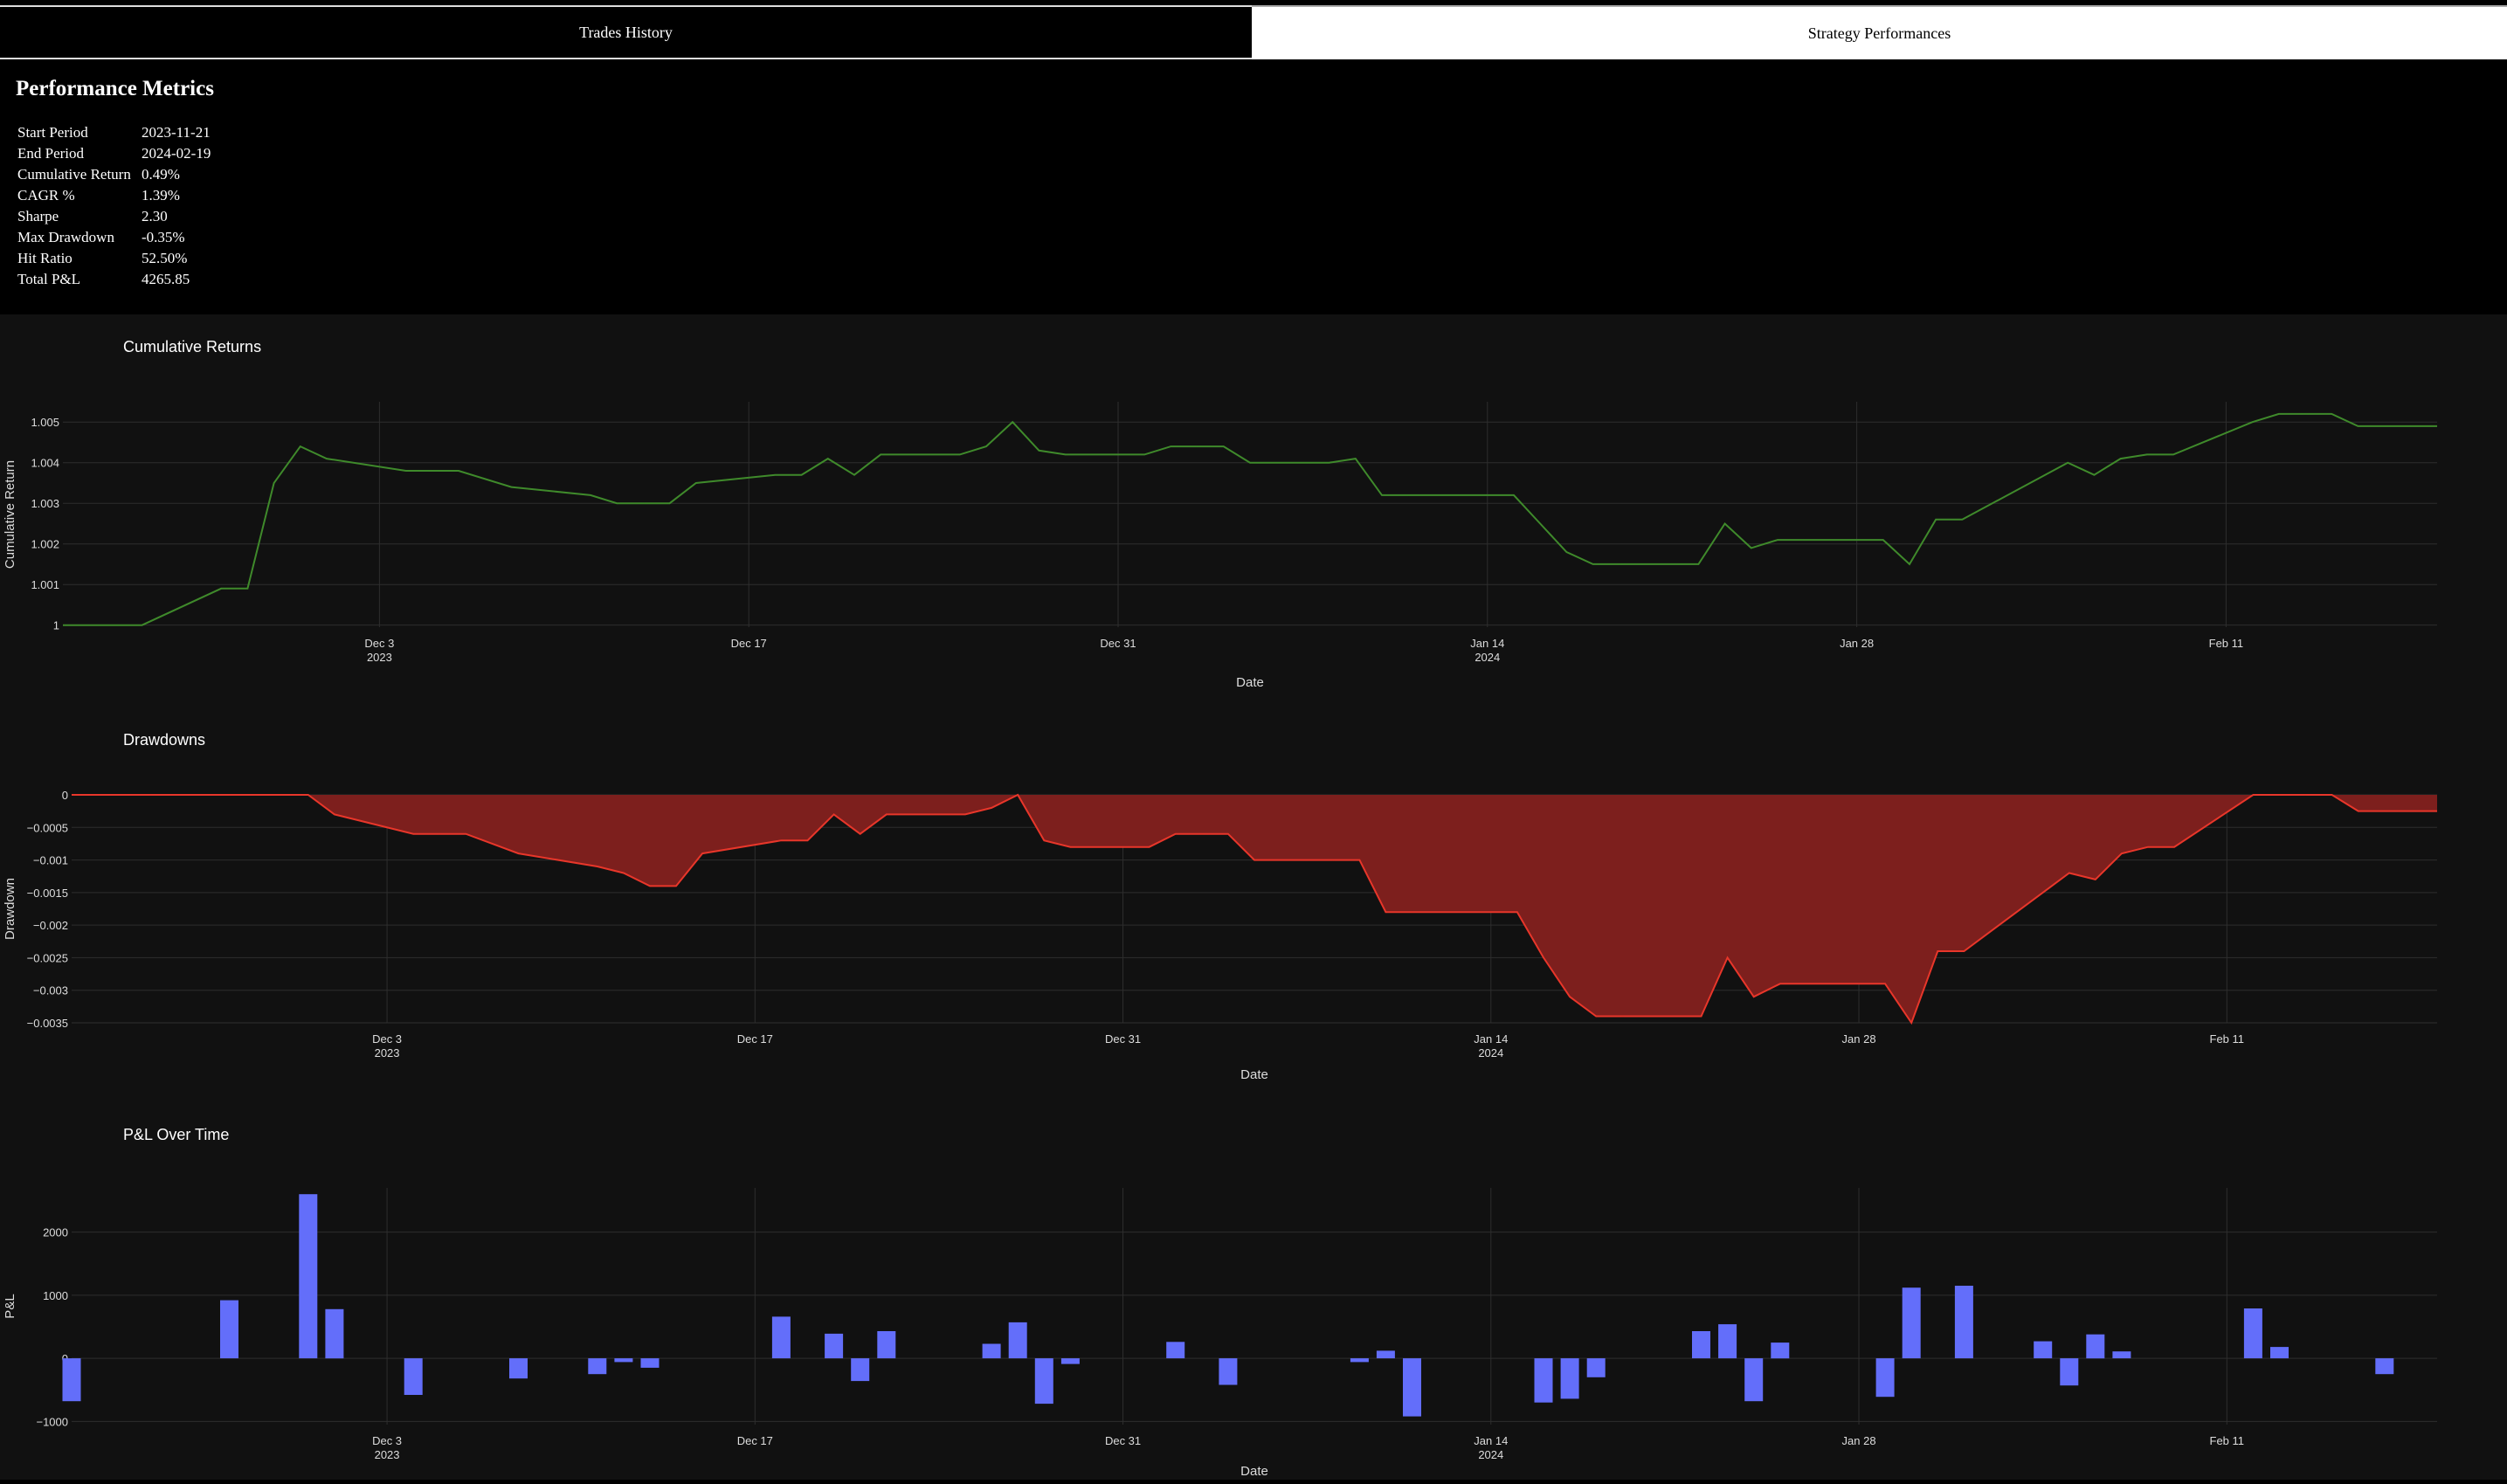 The width and height of the screenshot is (2507, 1484). What do you see at coordinates (45, 544) in the screenshot?
I see `y-tick-label: 1.002` at bounding box center [45, 544].